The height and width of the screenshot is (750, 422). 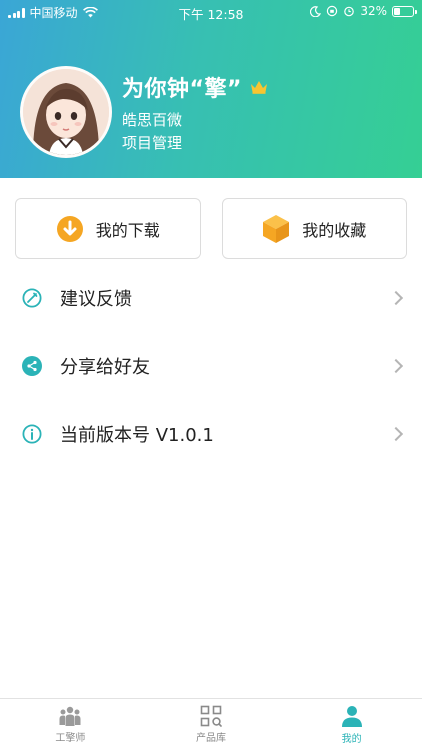 What do you see at coordinates (404, 11) in the screenshot?
I see `battery-icon` at bounding box center [404, 11].